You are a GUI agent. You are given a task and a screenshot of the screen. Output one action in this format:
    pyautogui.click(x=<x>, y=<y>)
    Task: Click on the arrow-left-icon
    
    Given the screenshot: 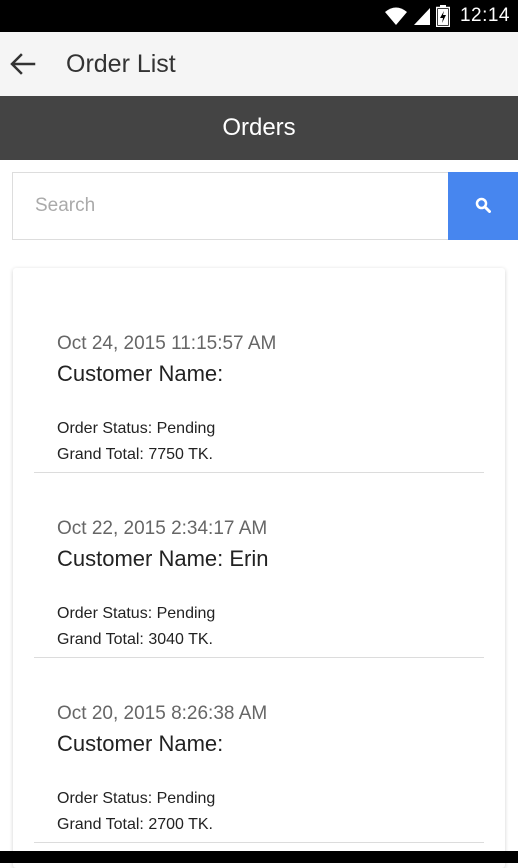 What is the action you would take?
    pyautogui.click(x=23, y=64)
    